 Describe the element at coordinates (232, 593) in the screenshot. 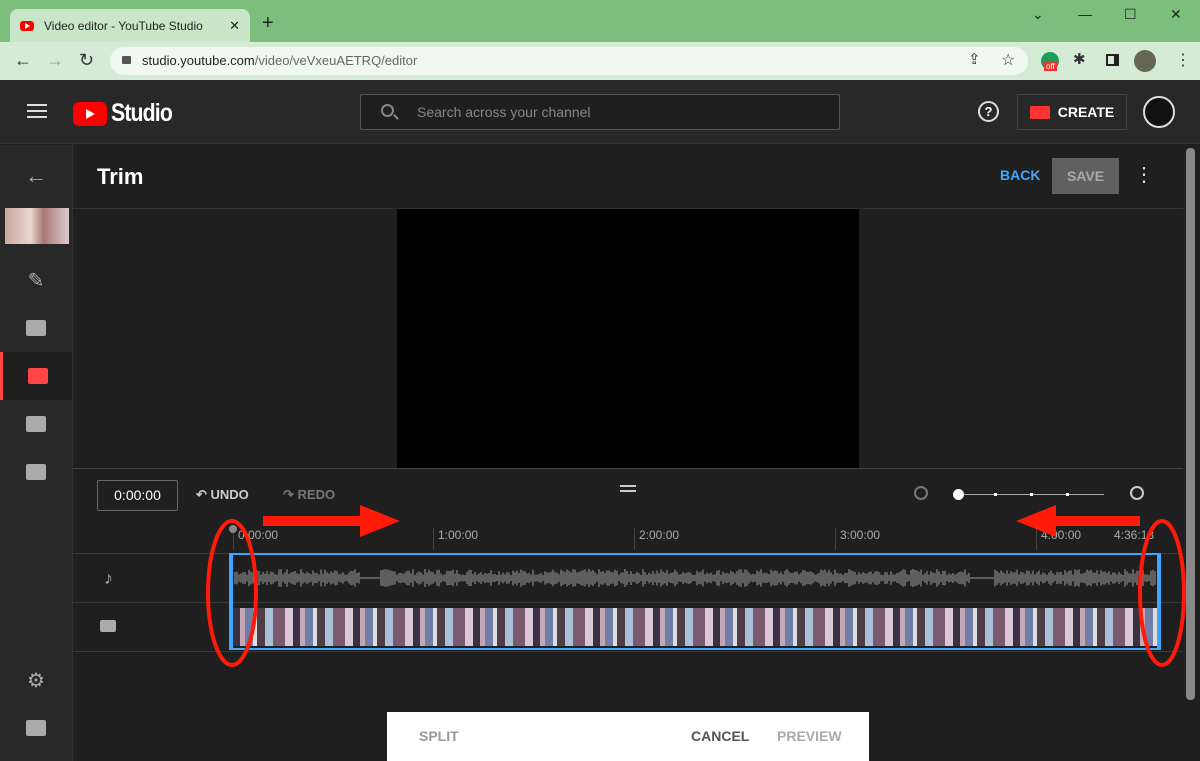

I see `annotation-circle-left` at that location.